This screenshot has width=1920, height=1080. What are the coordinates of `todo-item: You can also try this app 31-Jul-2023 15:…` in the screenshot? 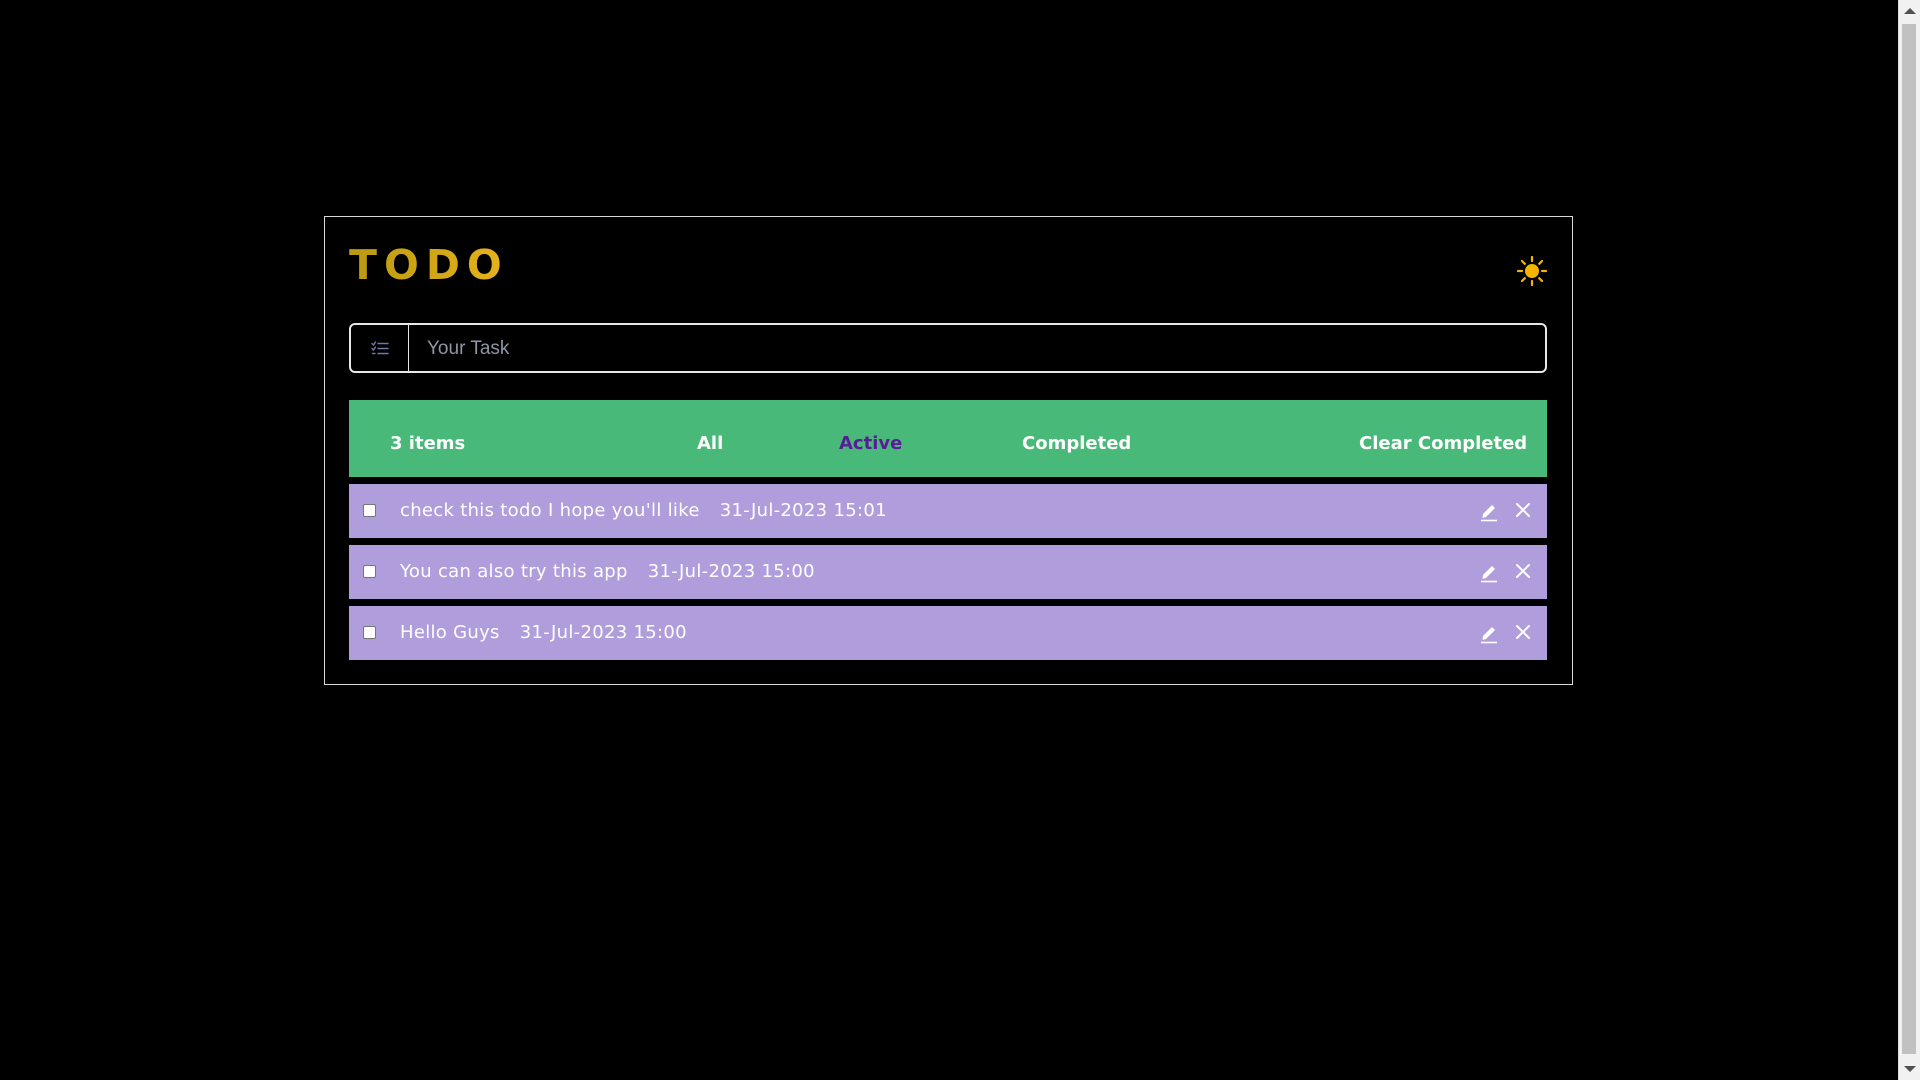 It's located at (948, 572).